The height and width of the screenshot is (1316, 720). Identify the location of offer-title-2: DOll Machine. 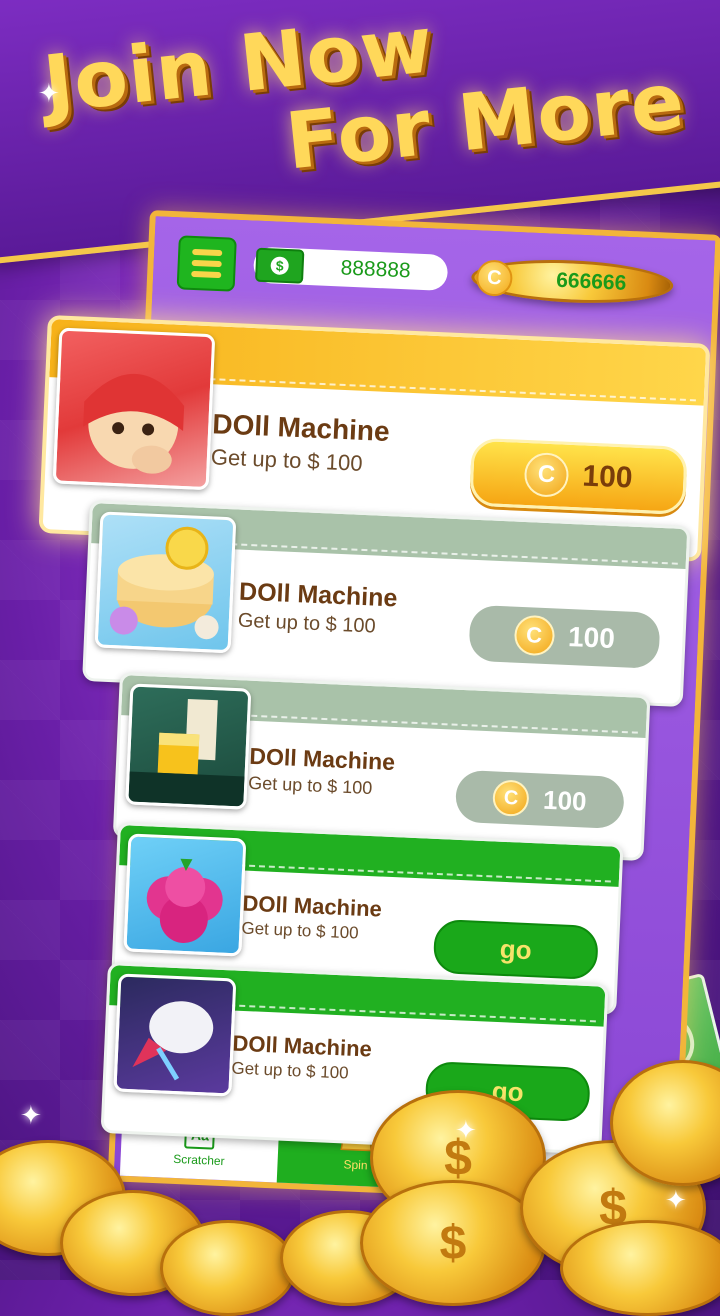
(318, 595).